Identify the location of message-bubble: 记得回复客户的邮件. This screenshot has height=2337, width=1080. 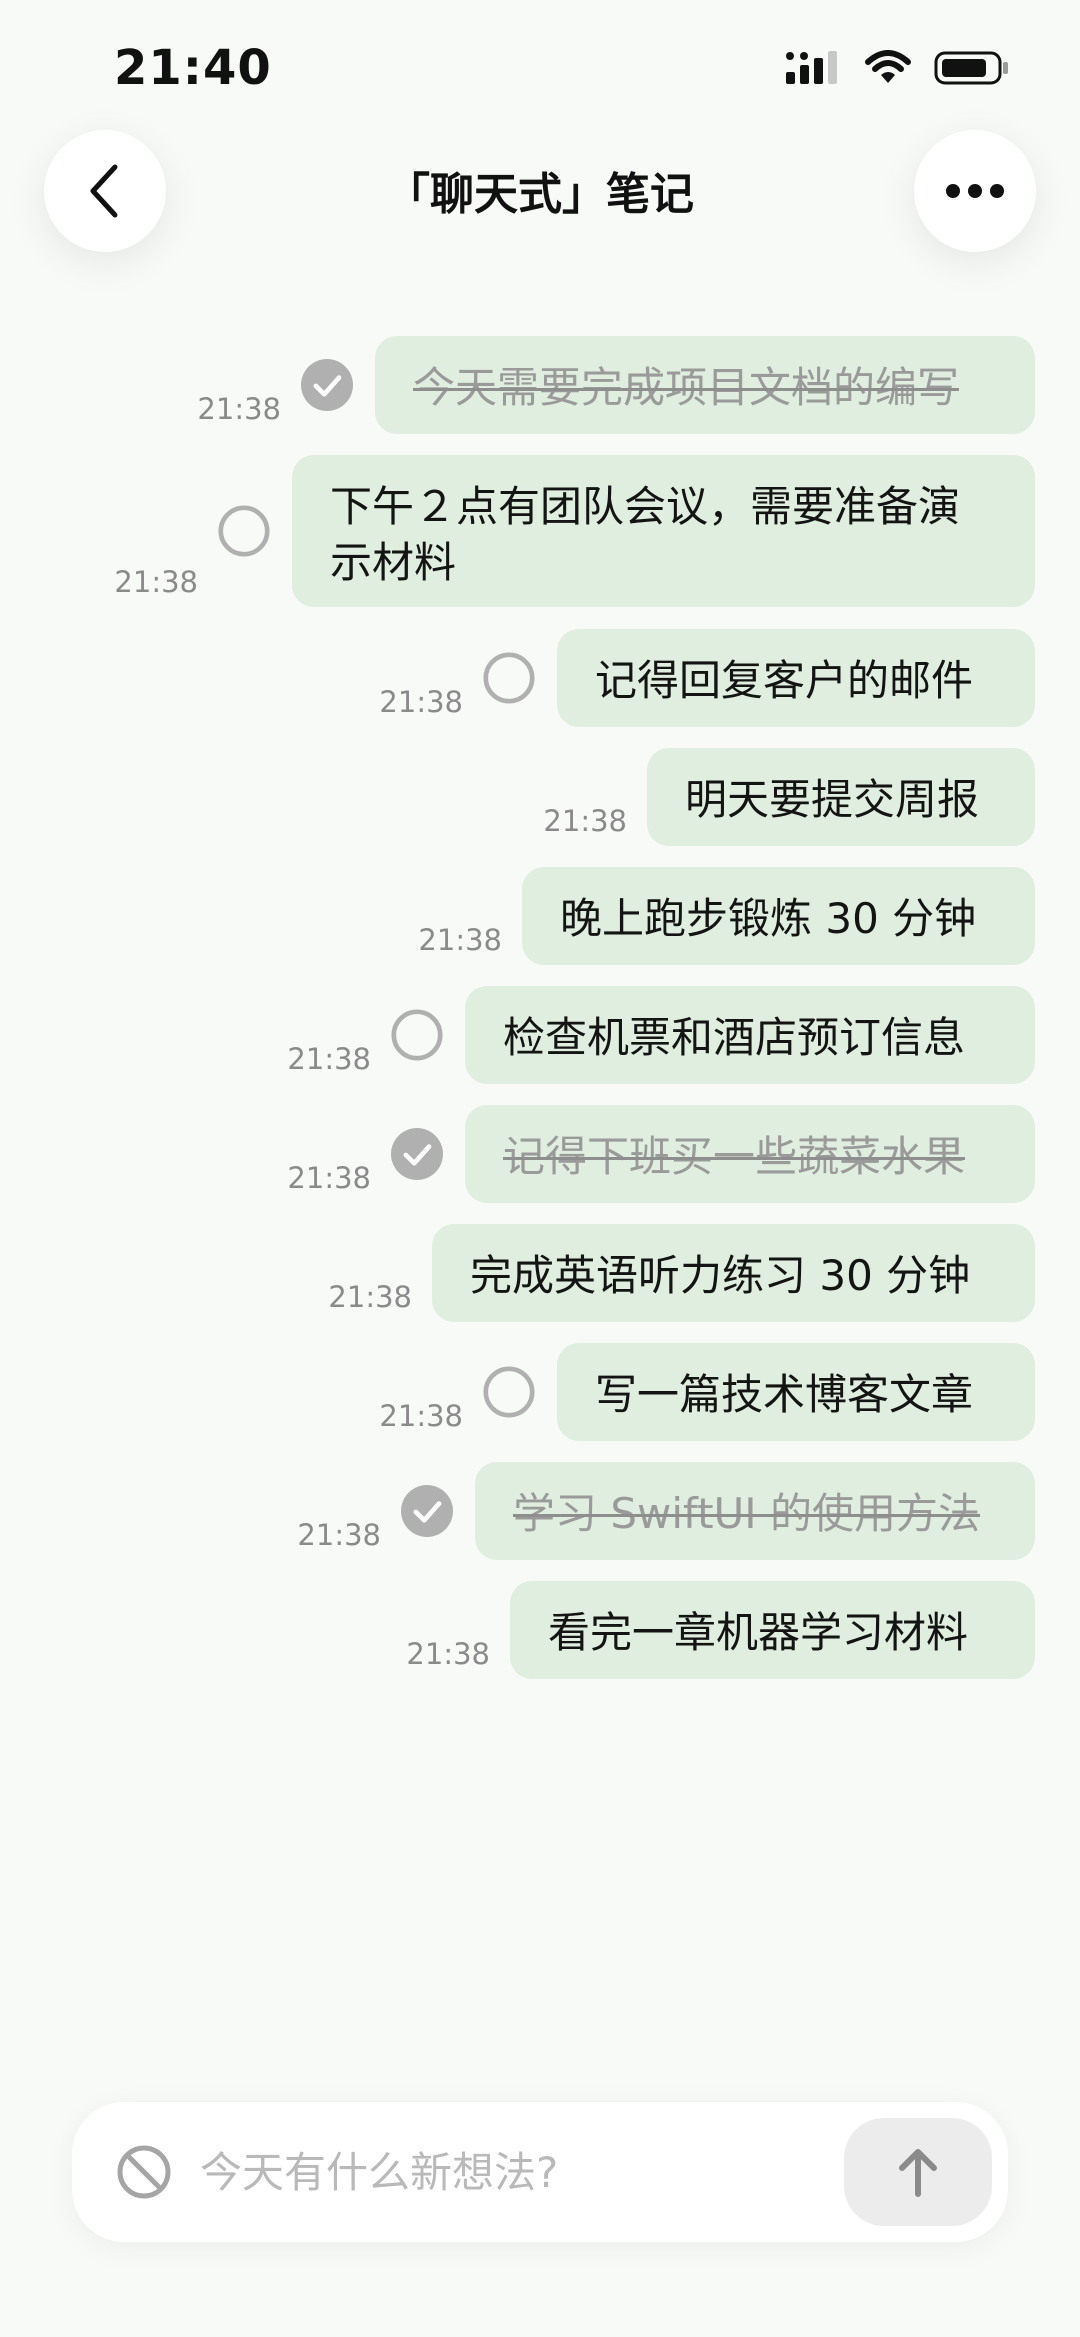
(796, 678).